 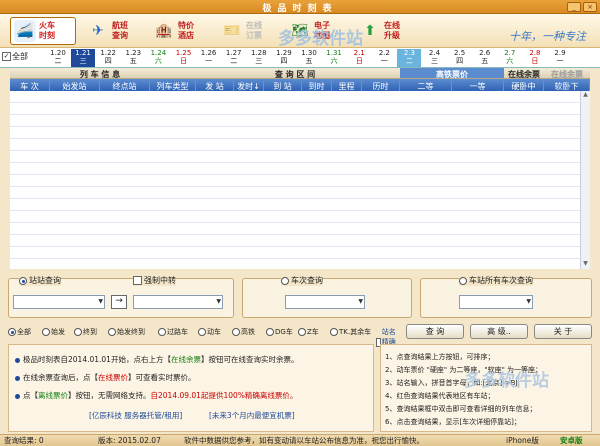 I want to click on date-tab: 1.24 六, so click(x=158, y=58).